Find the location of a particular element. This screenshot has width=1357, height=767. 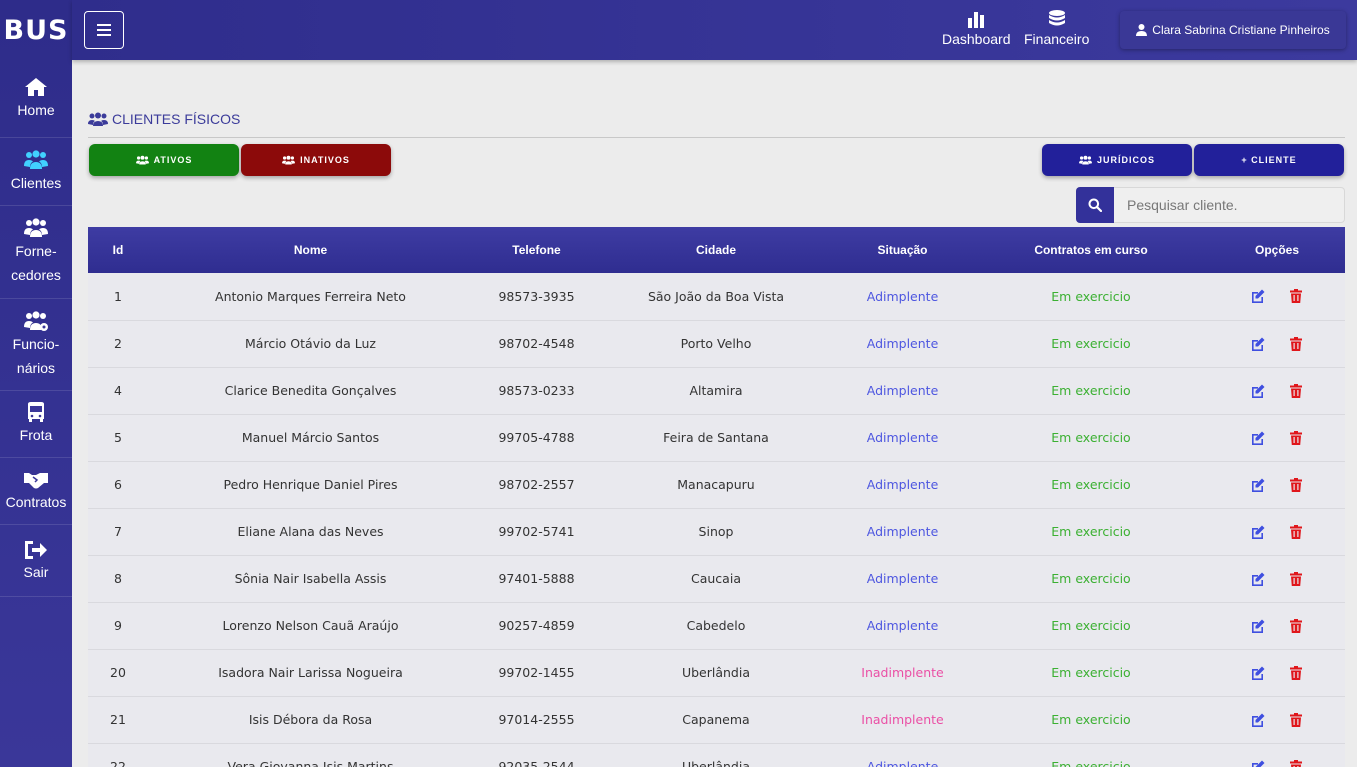

sidebar-item-label: Clientes is located at coordinates (36, 182).